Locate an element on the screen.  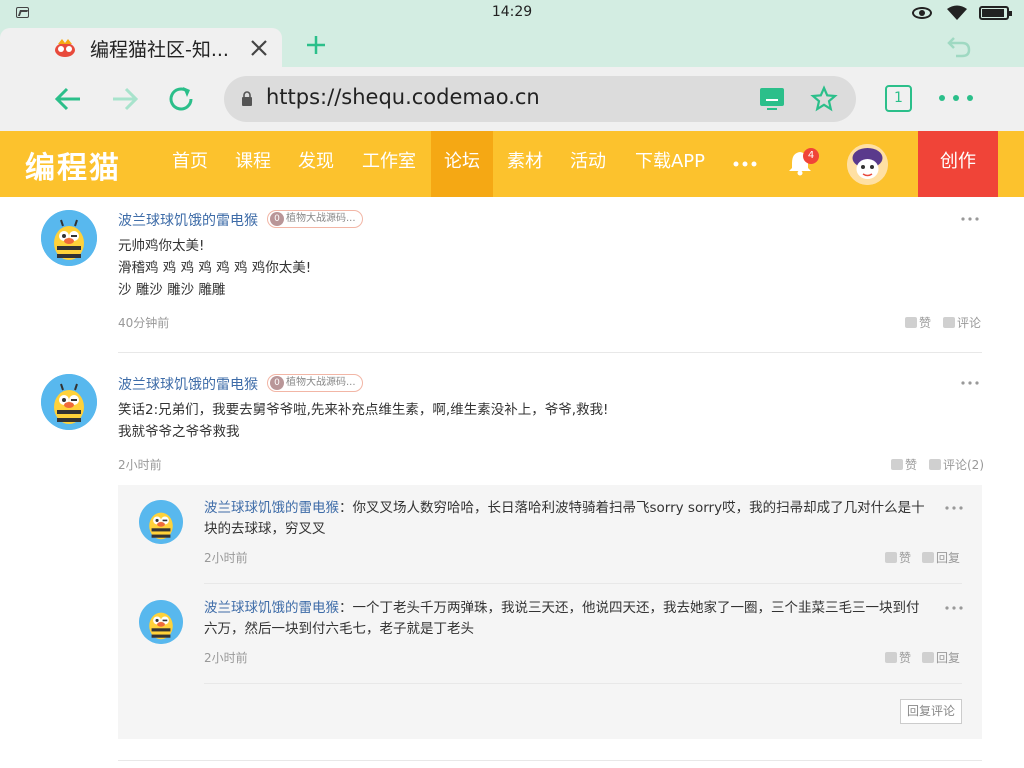
comment-line: 元帅鸡你太美! is located at coordinates (161, 246).